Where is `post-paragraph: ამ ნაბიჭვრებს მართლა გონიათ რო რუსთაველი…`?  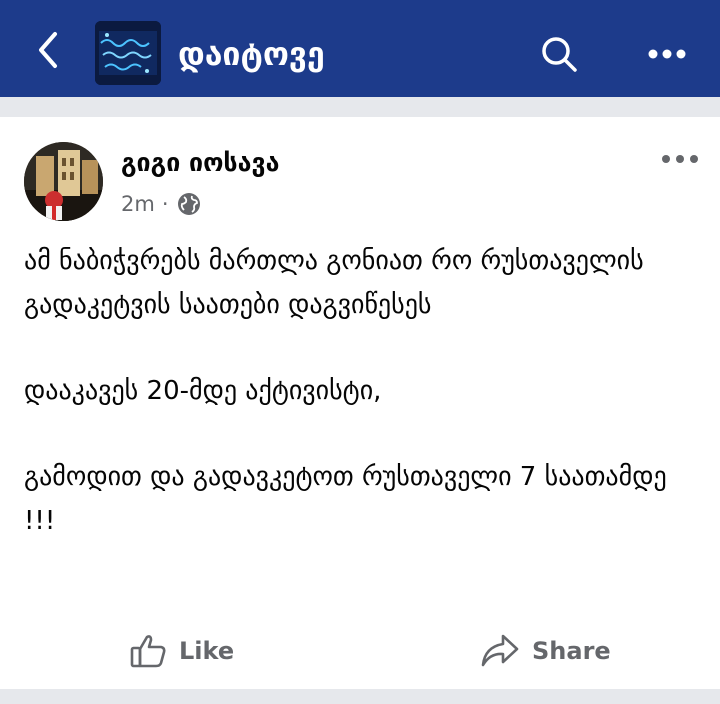
post-paragraph: ამ ნაბიჭვრებს მართლა გონიათ რო რუსთაველი… is located at coordinates (334, 283).